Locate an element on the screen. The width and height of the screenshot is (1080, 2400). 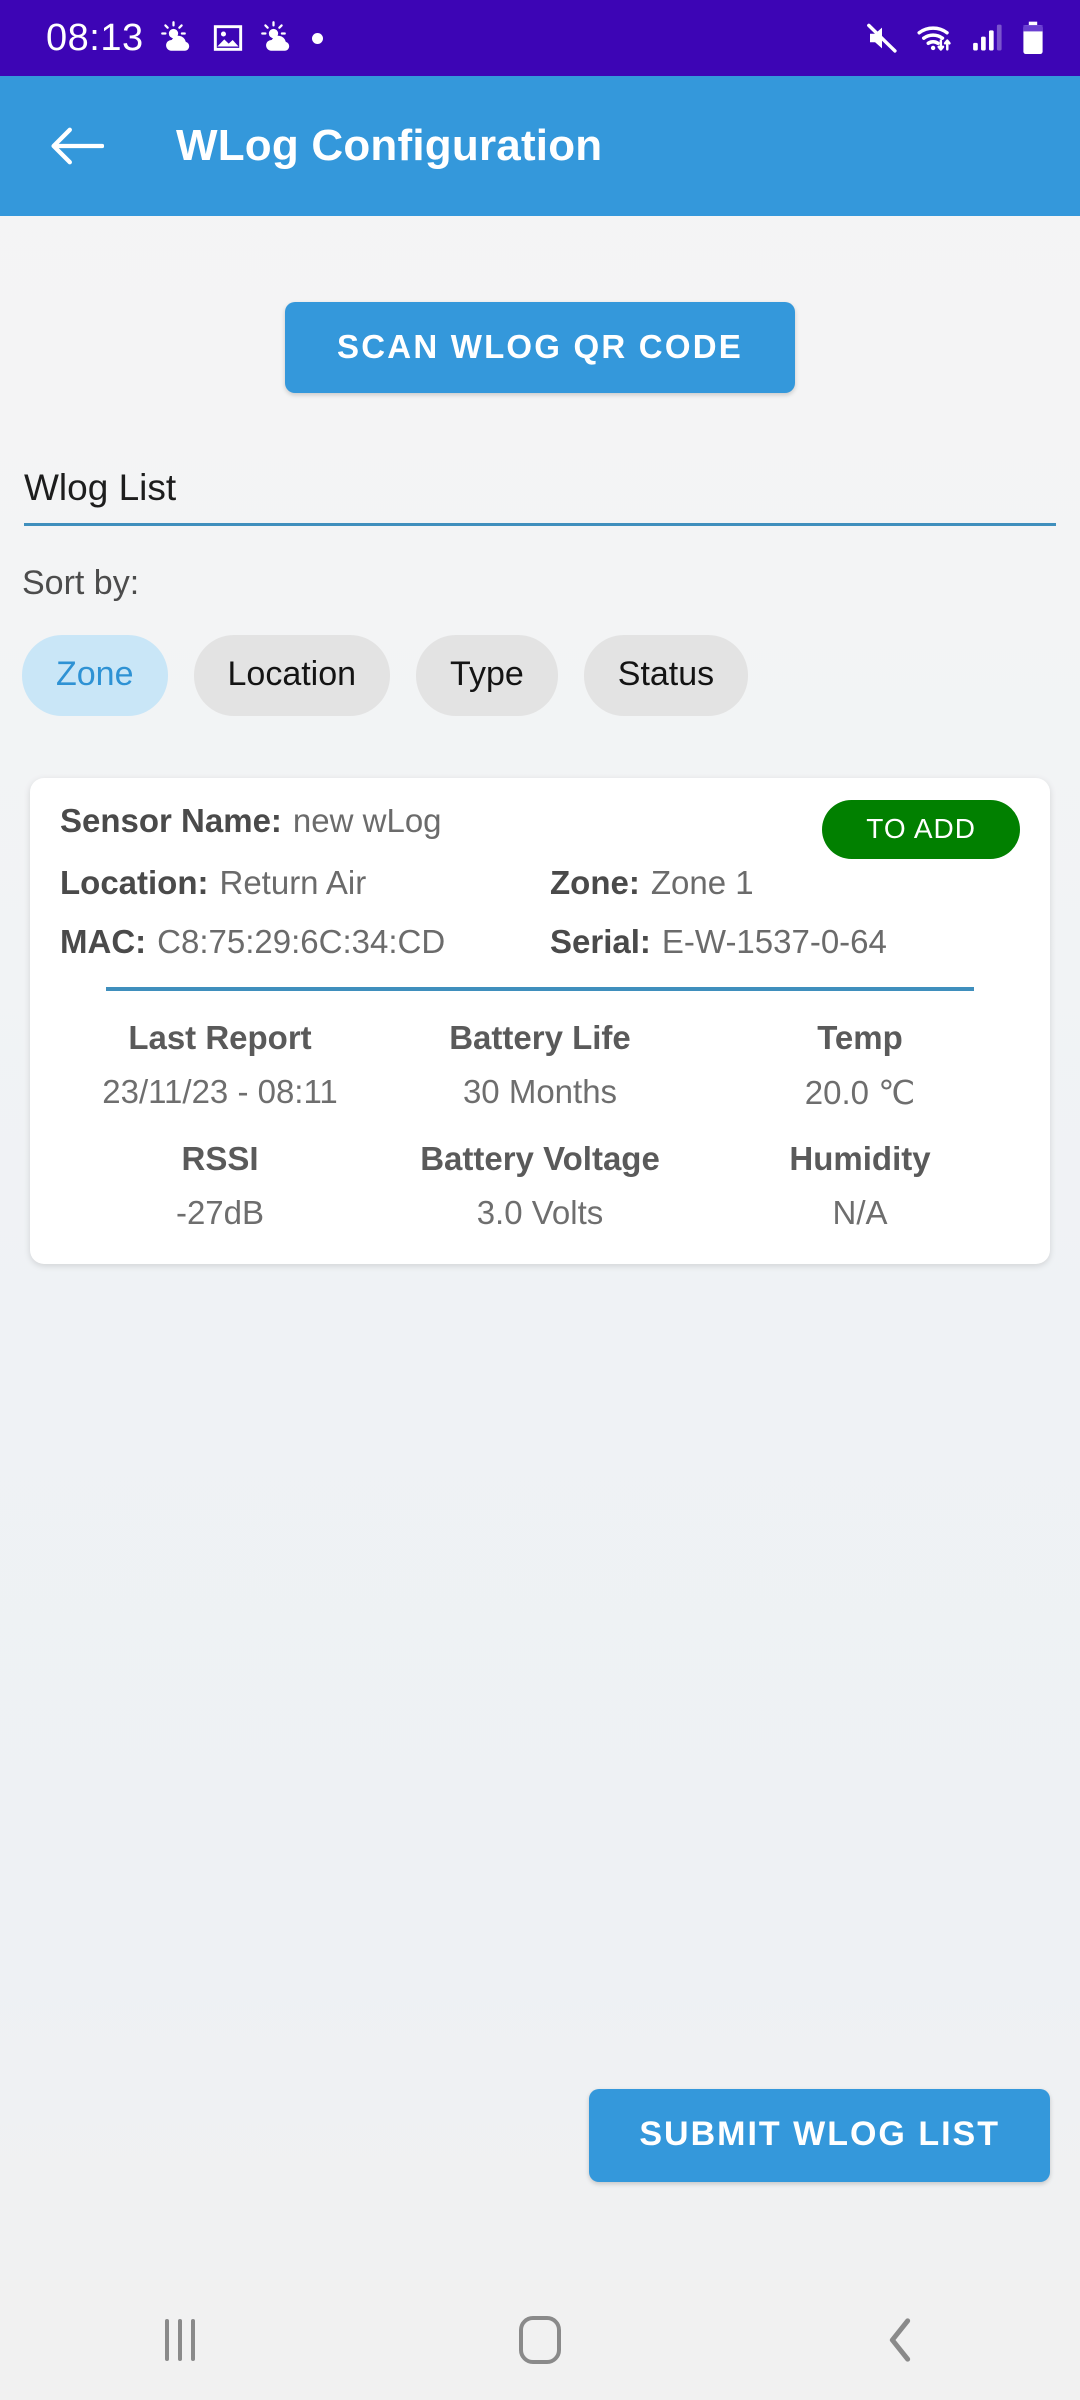
back-chevron-icon is located at coordinates (900, 2340).